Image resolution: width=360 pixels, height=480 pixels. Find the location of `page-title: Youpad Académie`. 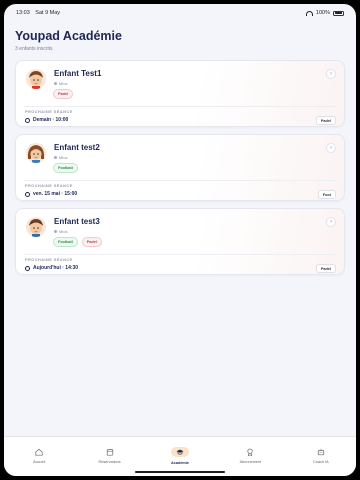

page-title: Youpad Académie is located at coordinates (68, 36).